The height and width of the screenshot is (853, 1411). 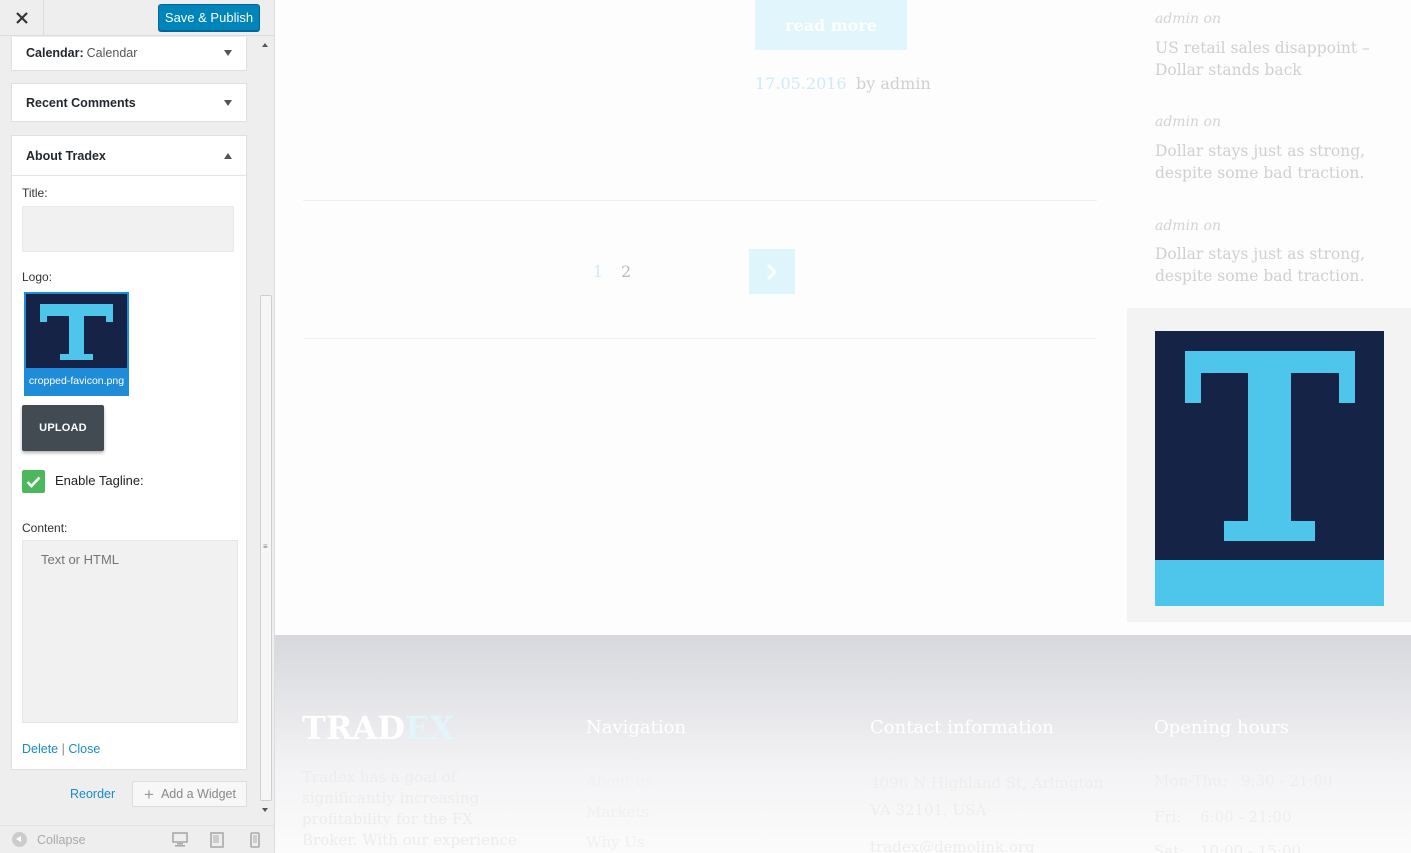 What do you see at coordinates (209, 17) in the screenshot?
I see `save-publish-button: Save & Publish` at bounding box center [209, 17].